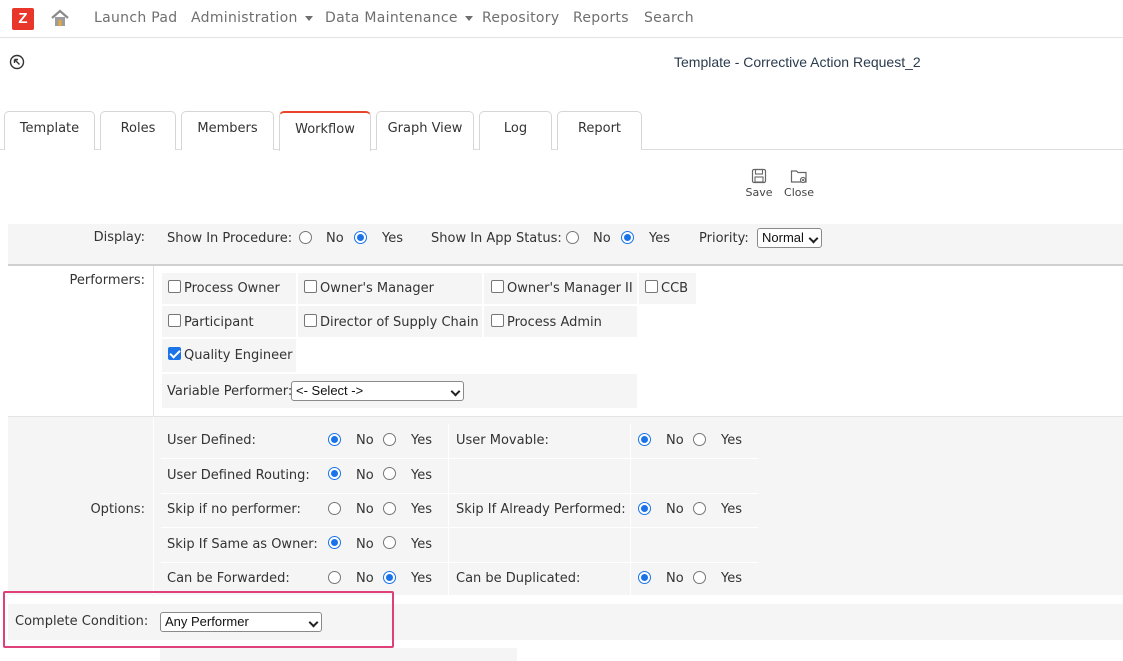 This screenshot has width=1123, height=661. I want to click on show-in-app-status-yes-radio, so click(627, 237).